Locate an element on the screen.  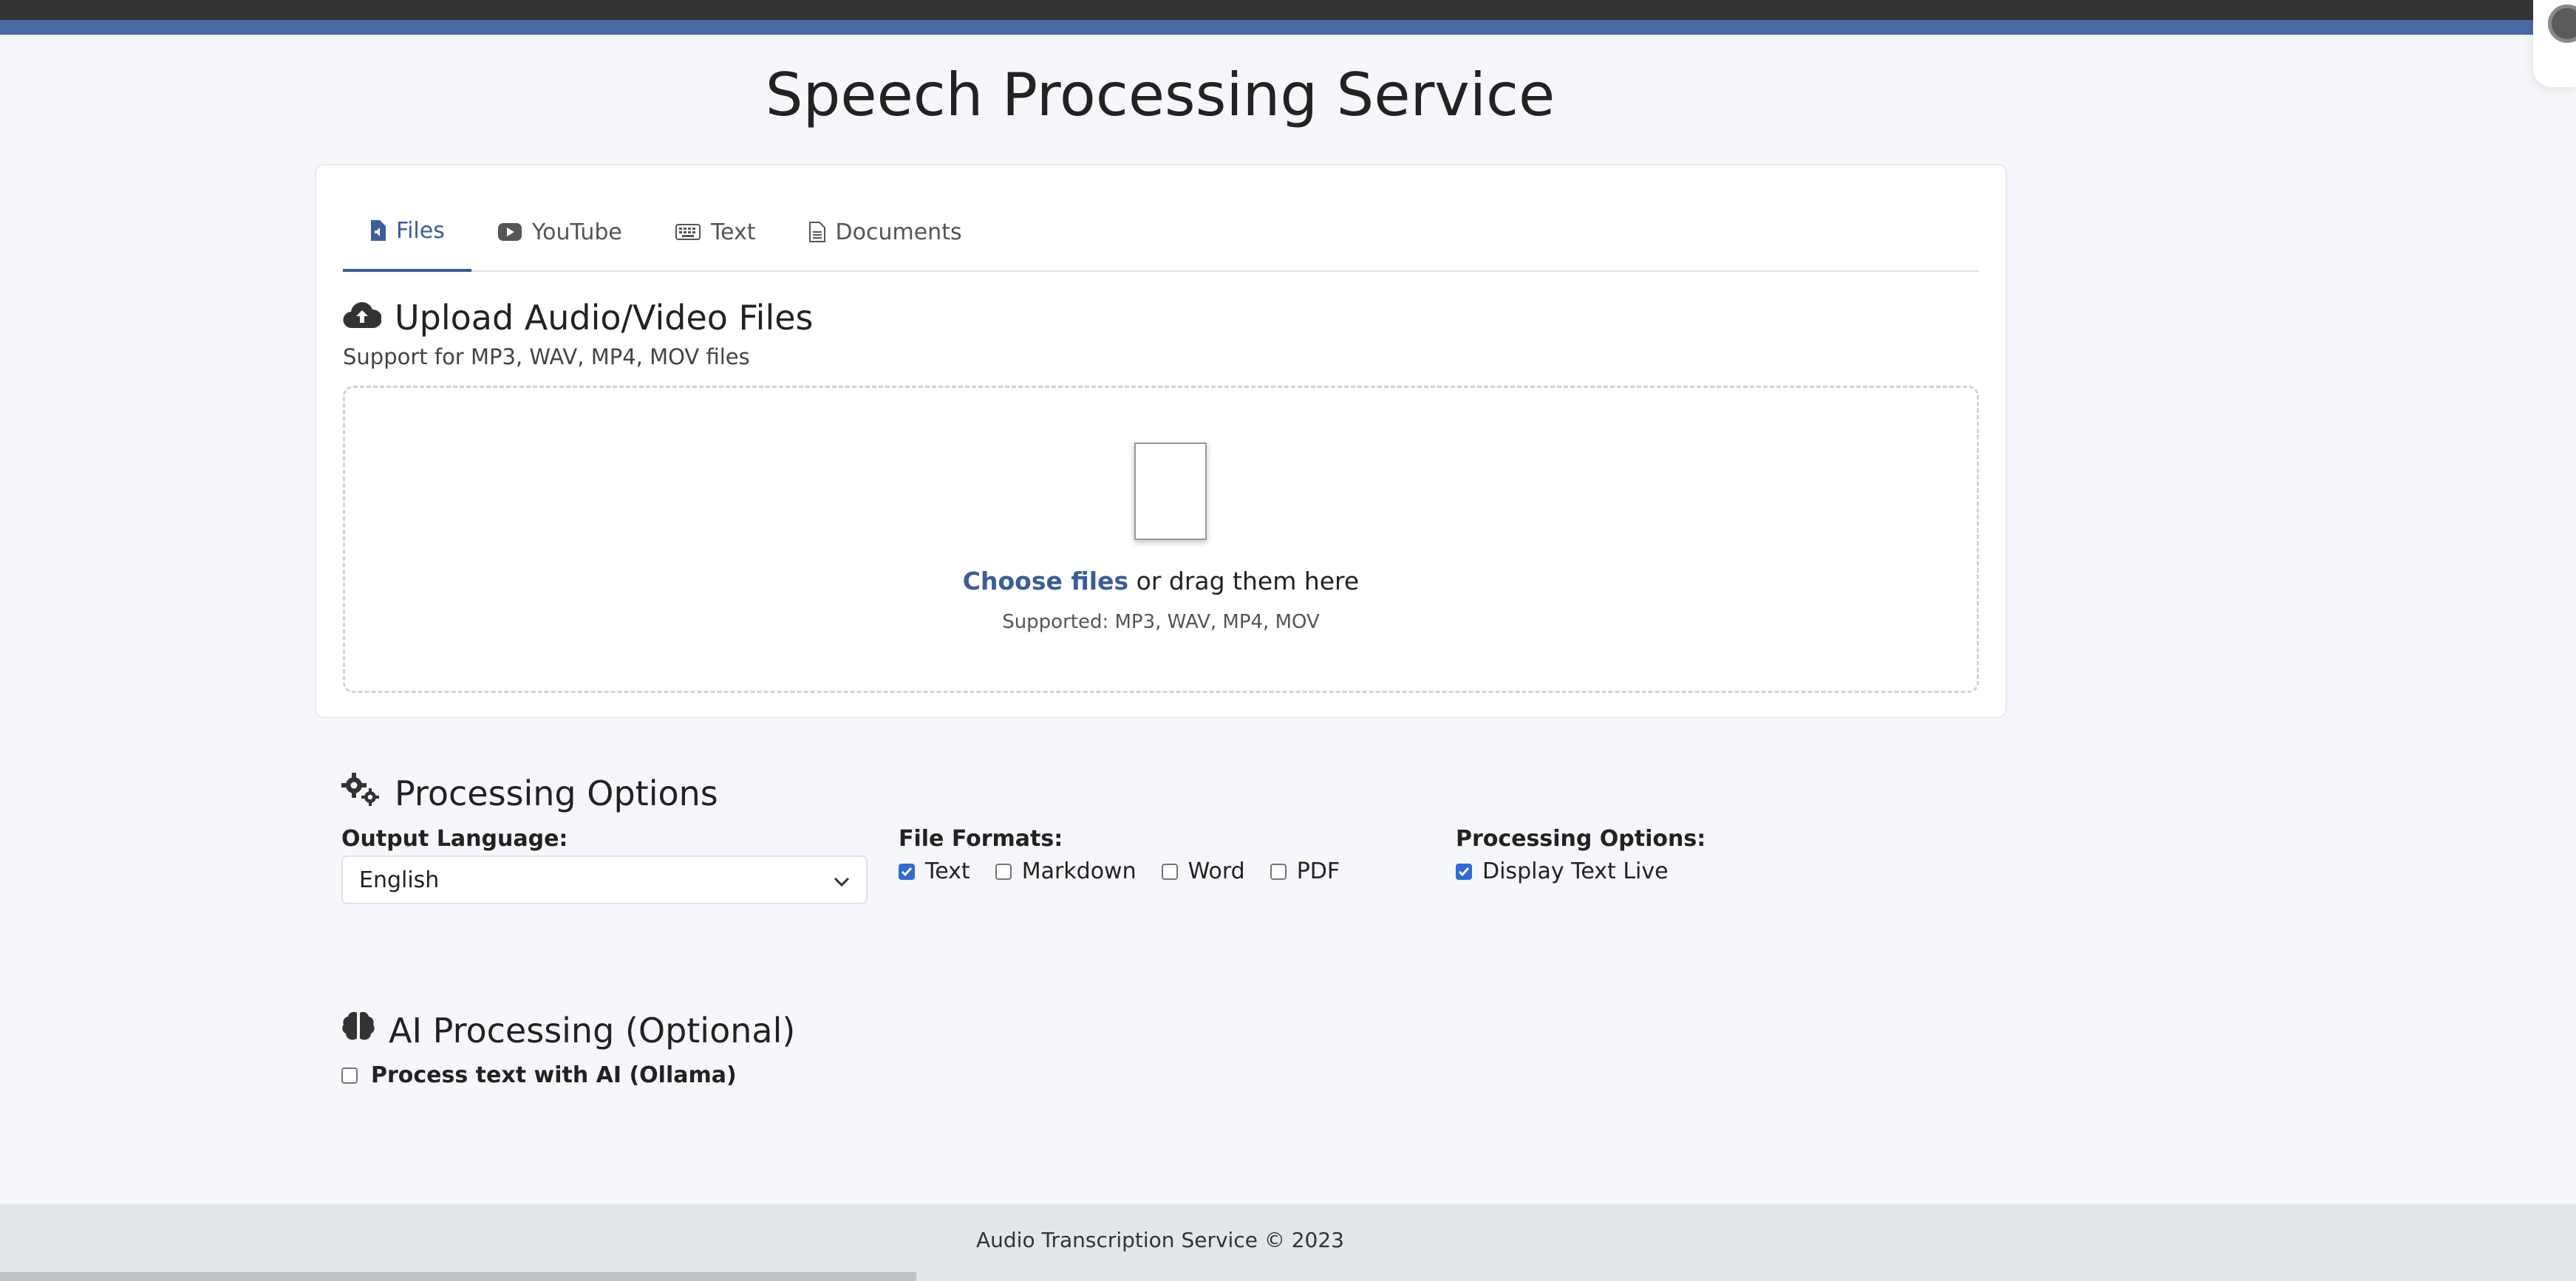
file-audio-icon is located at coordinates (377, 230).